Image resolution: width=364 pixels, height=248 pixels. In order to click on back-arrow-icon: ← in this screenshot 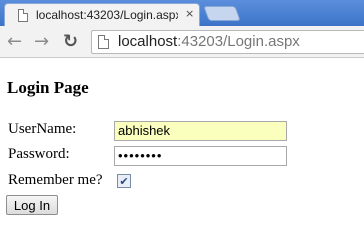, I will do `click(14, 41)`.